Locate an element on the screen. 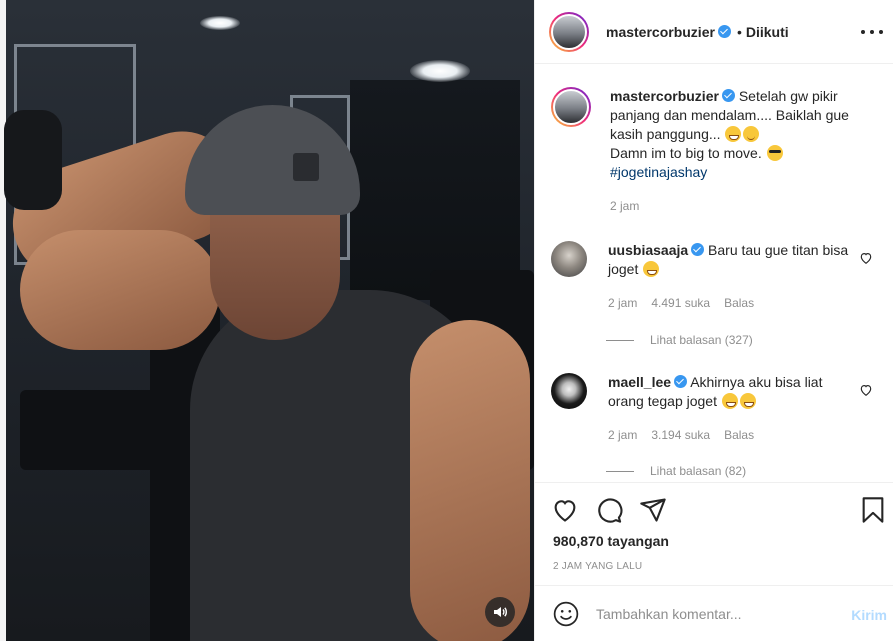 Image resolution: width=893 pixels, height=641 pixels. like-button is located at coordinates (565, 510).